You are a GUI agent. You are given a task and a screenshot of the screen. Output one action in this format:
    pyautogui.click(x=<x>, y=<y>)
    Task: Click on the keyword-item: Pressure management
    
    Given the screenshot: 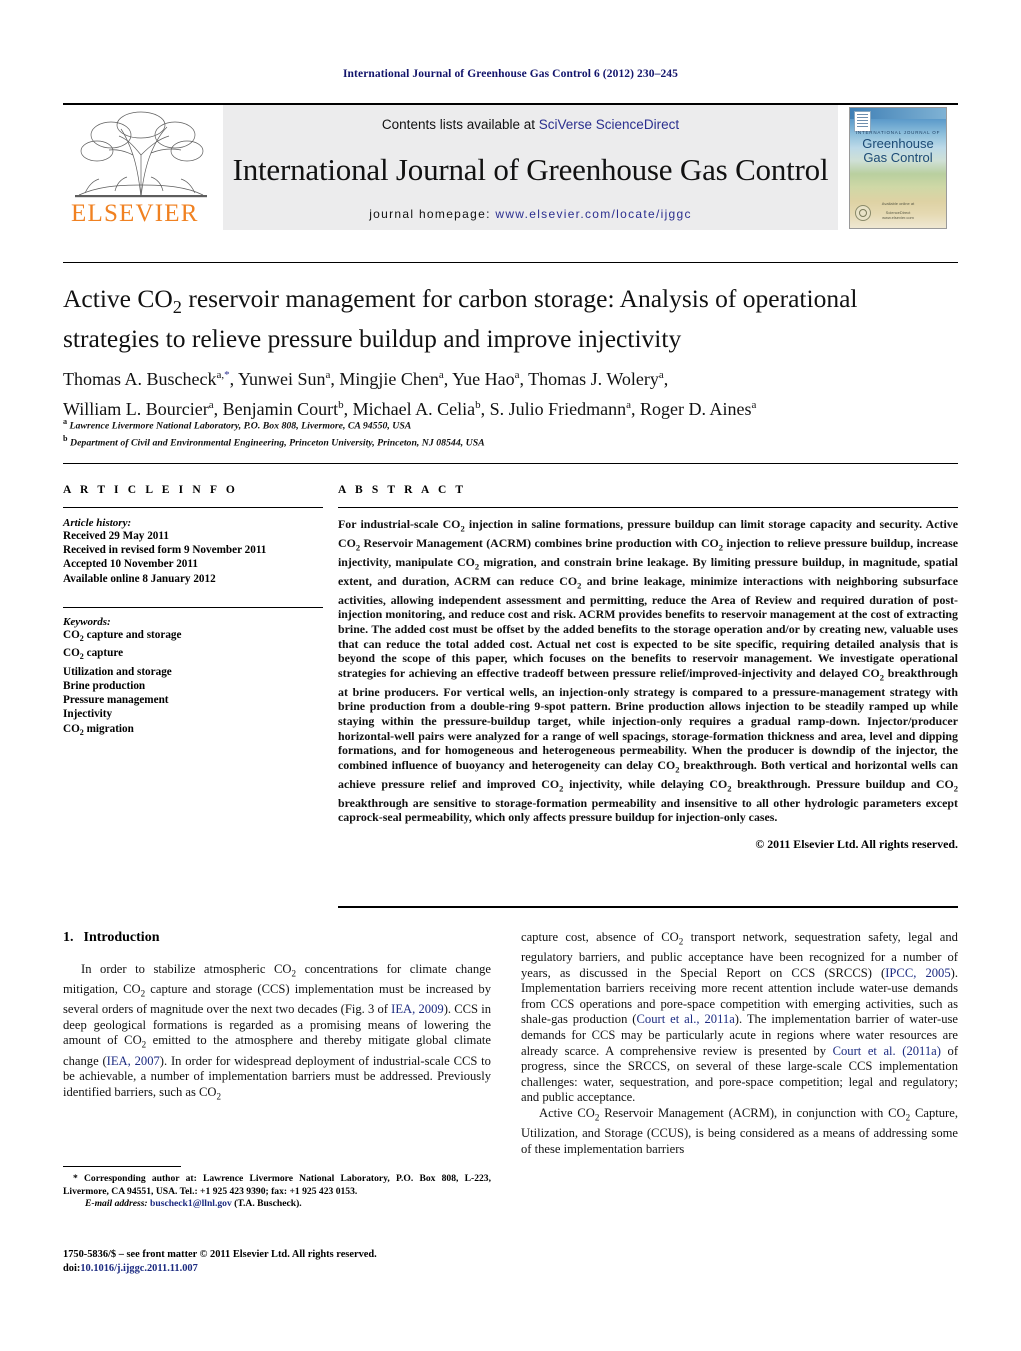 What is the action you would take?
    pyautogui.click(x=116, y=700)
    